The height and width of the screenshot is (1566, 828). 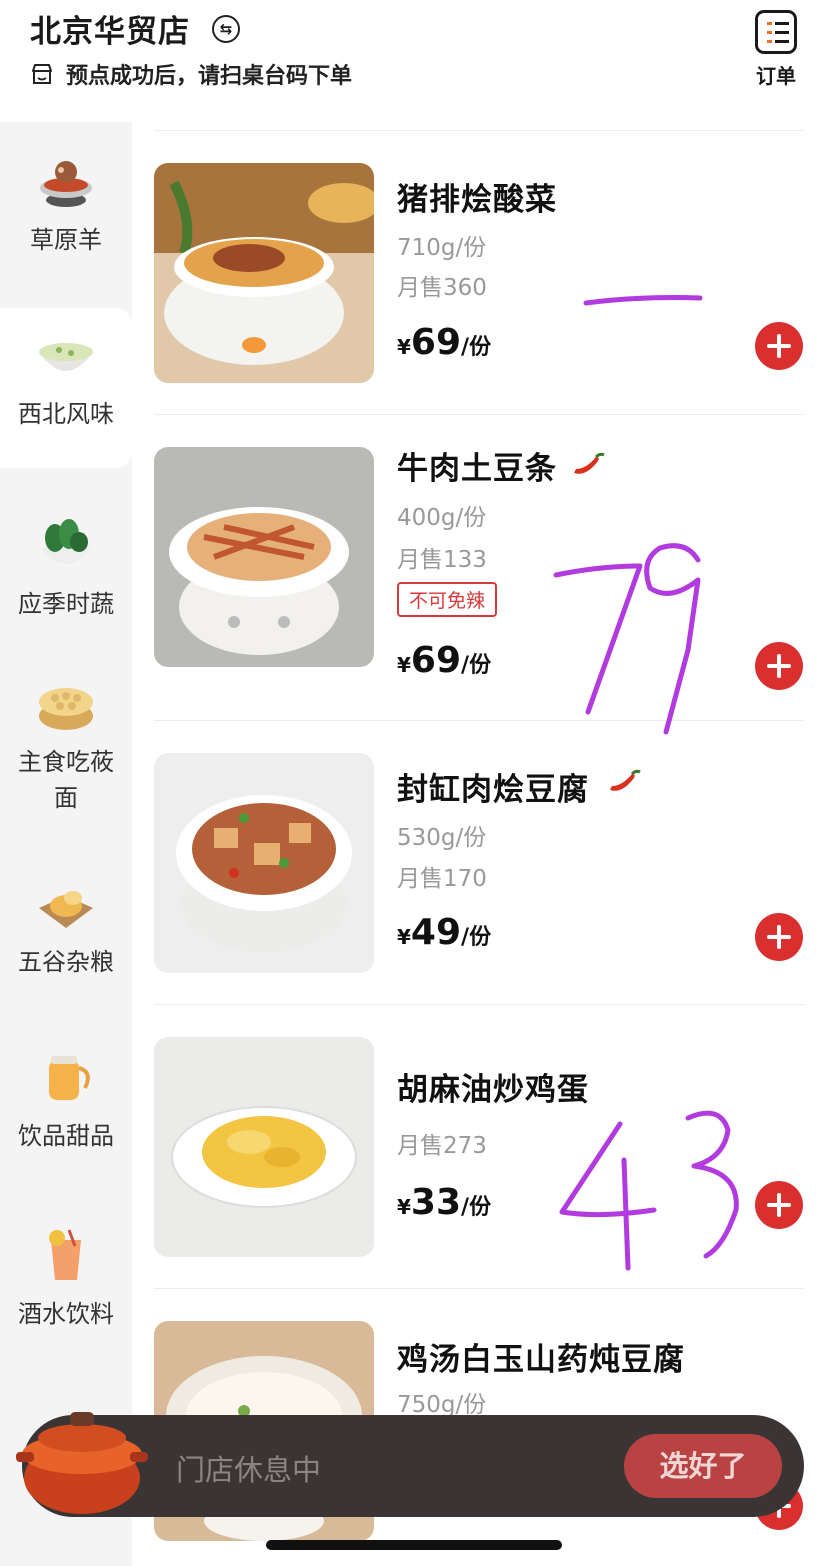 What do you see at coordinates (442, 1146) in the screenshot?
I see `dish-sales: 月售273` at bounding box center [442, 1146].